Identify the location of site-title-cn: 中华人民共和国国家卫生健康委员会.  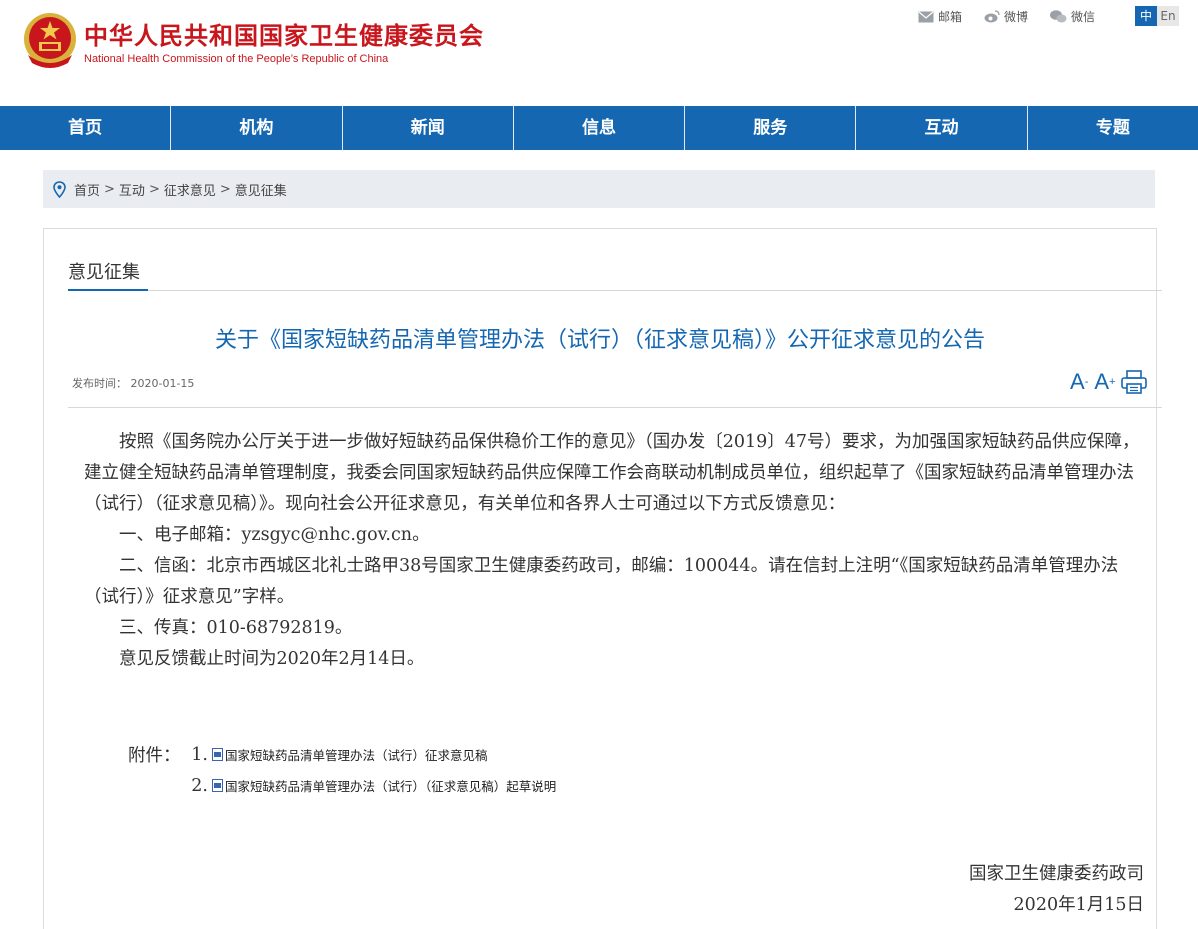
(284, 33).